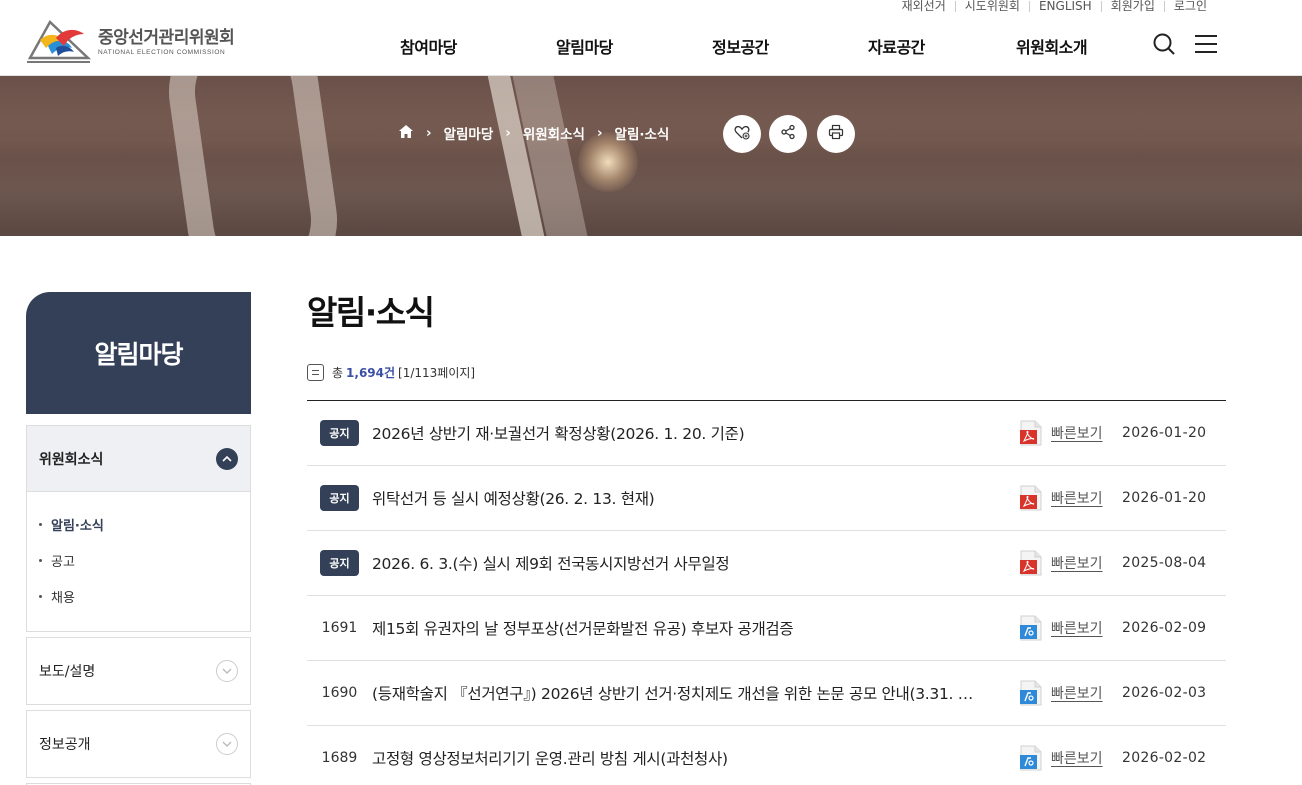 The height and width of the screenshot is (785, 1302). I want to click on logo-text-en: NATIONAL ELECTION COMMISSION, so click(162, 52).